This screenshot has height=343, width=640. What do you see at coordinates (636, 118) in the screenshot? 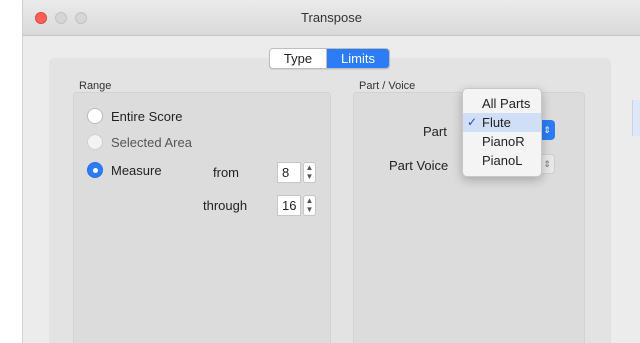
I see `background-window-edge` at bounding box center [636, 118].